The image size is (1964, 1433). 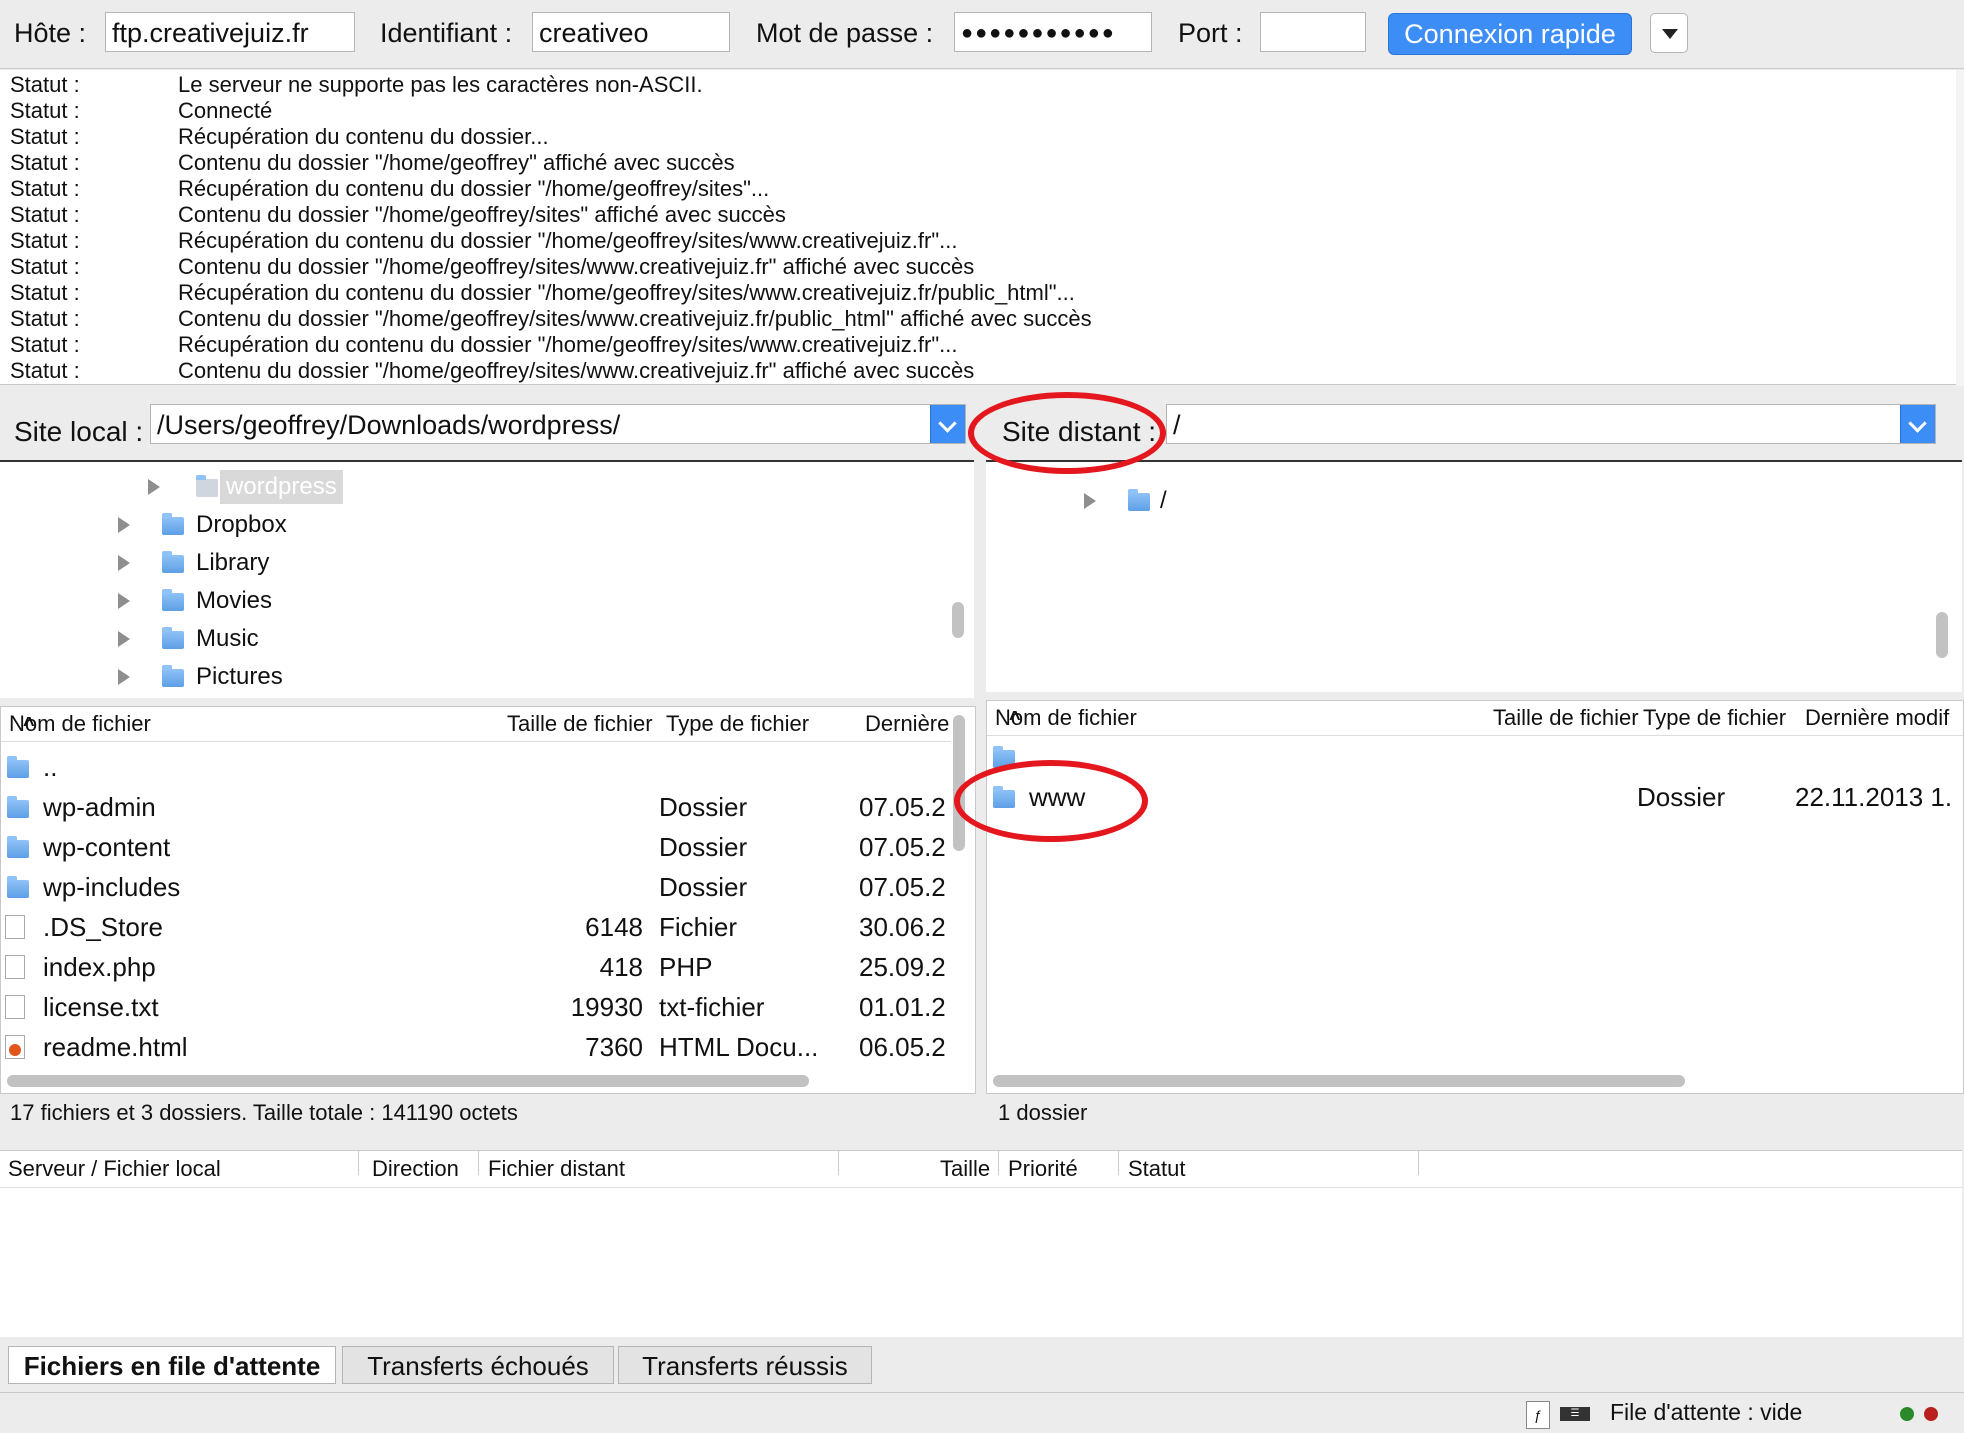 What do you see at coordinates (1177, 425) in the screenshot?
I see `remote-path-value: /` at bounding box center [1177, 425].